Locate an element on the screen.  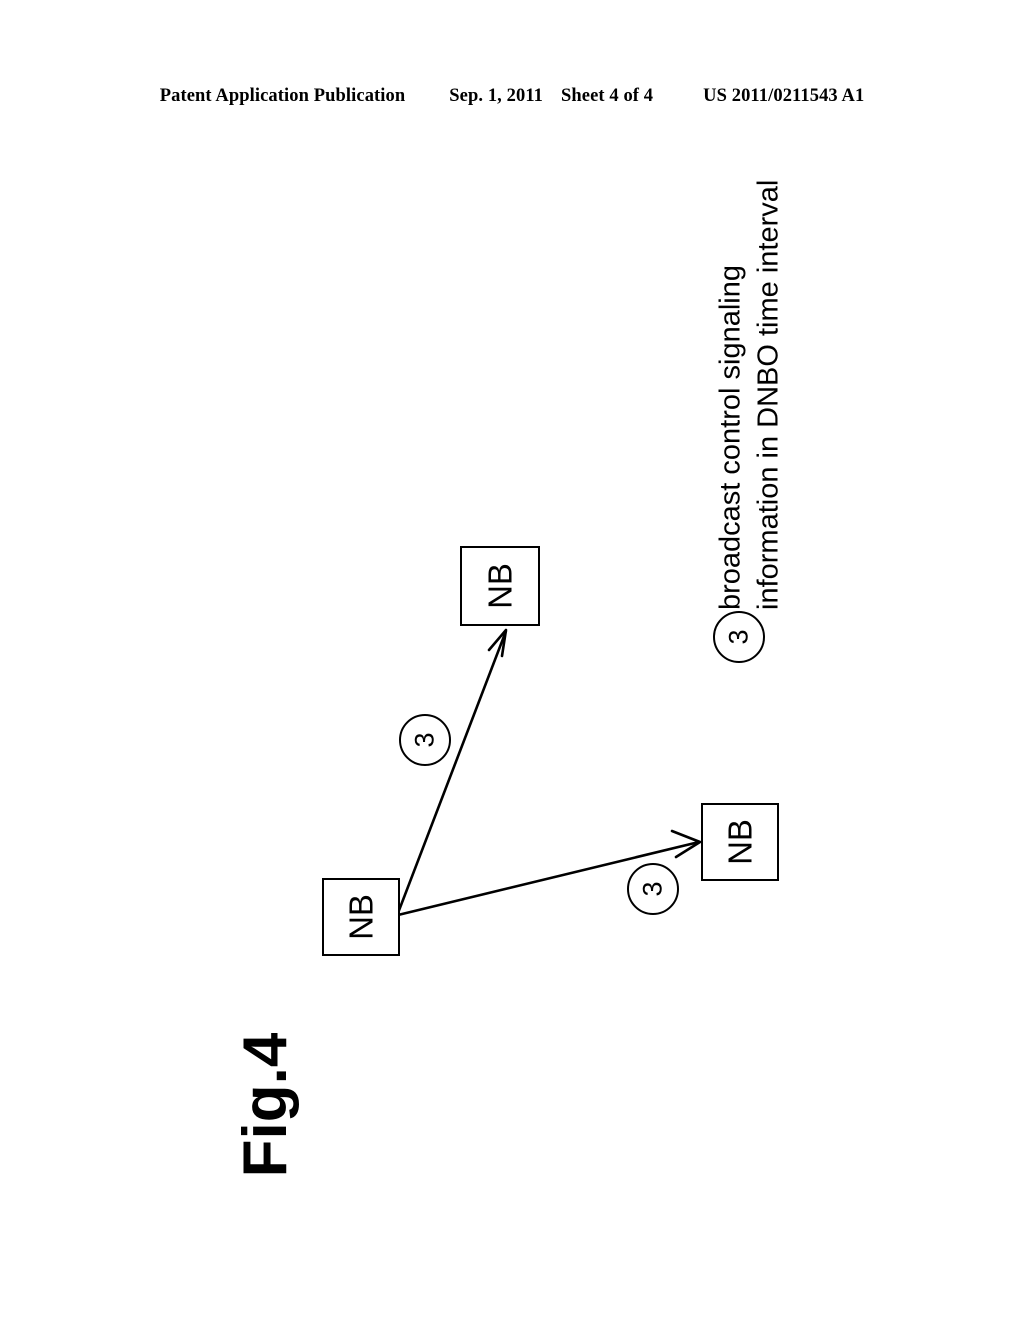
reference-numeral-upper-arrow: 3 is located at coordinates (425, 740).